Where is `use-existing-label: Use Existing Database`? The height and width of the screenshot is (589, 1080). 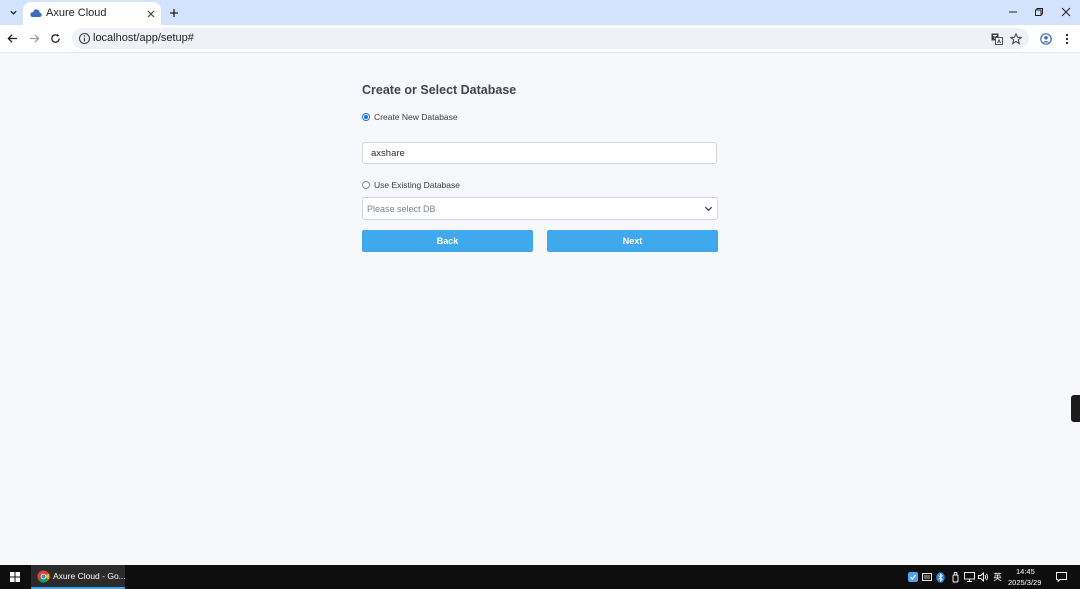 use-existing-label: Use Existing Database is located at coordinates (417, 185).